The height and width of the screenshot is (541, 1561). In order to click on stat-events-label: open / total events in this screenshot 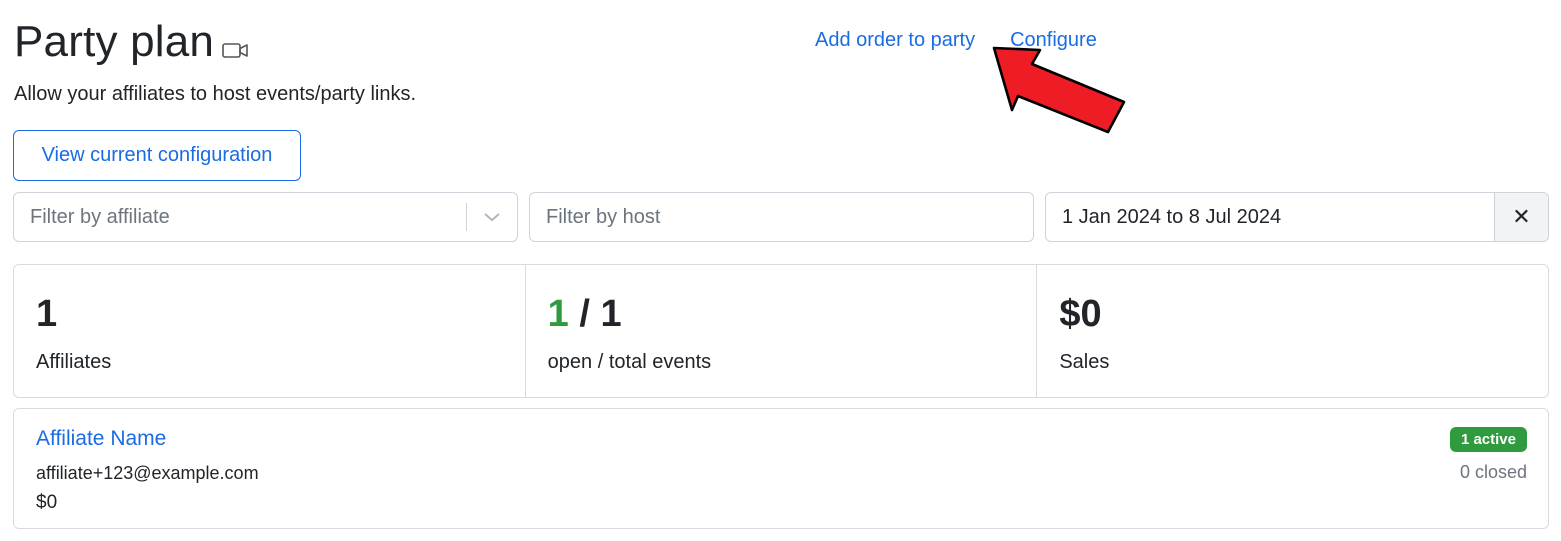, I will do `click(629, 362)`.